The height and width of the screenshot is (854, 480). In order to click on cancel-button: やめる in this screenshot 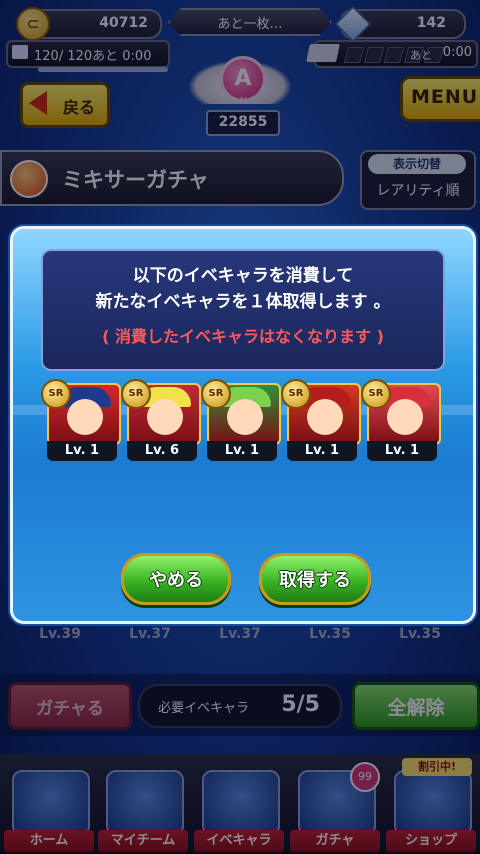, I will do `click(176, 579)`.